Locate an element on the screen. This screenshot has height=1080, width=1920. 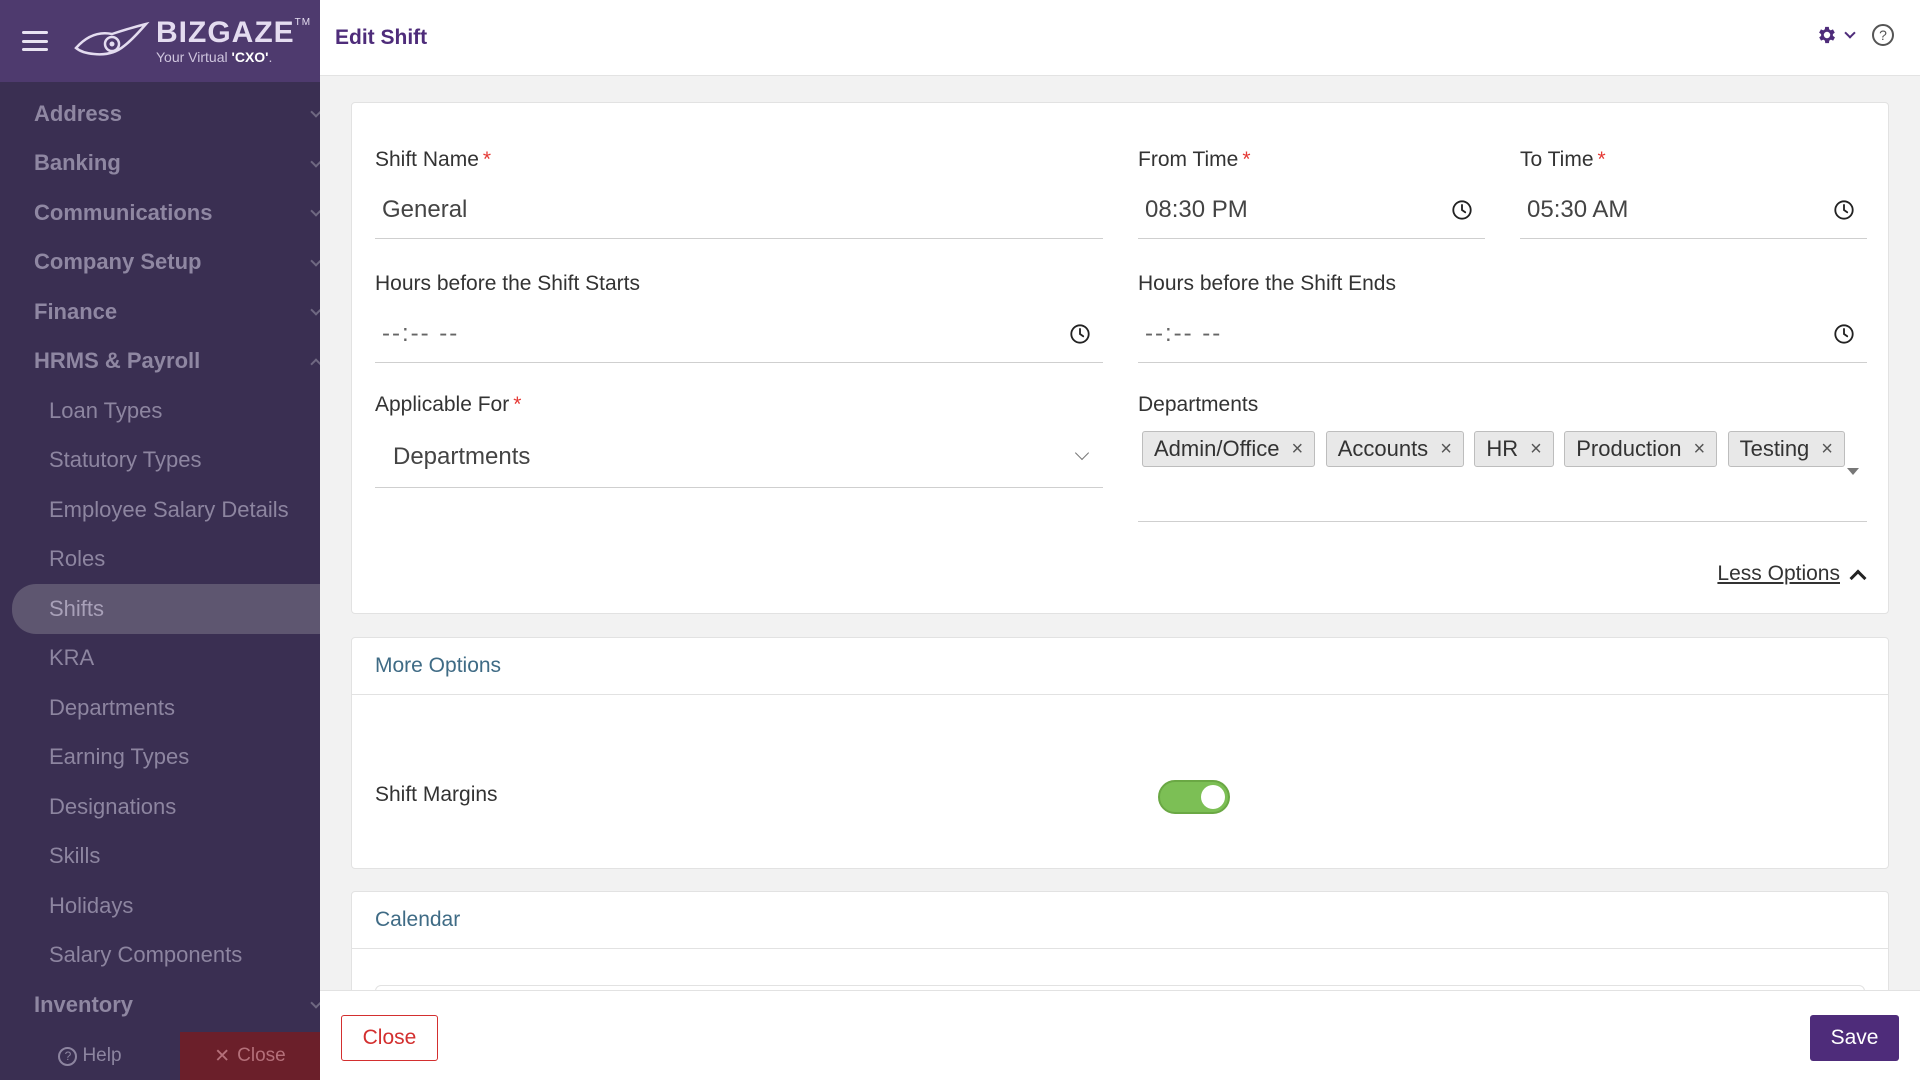
sidebar-item-loan-types: Loan Types is located at coordinates (160, 411).